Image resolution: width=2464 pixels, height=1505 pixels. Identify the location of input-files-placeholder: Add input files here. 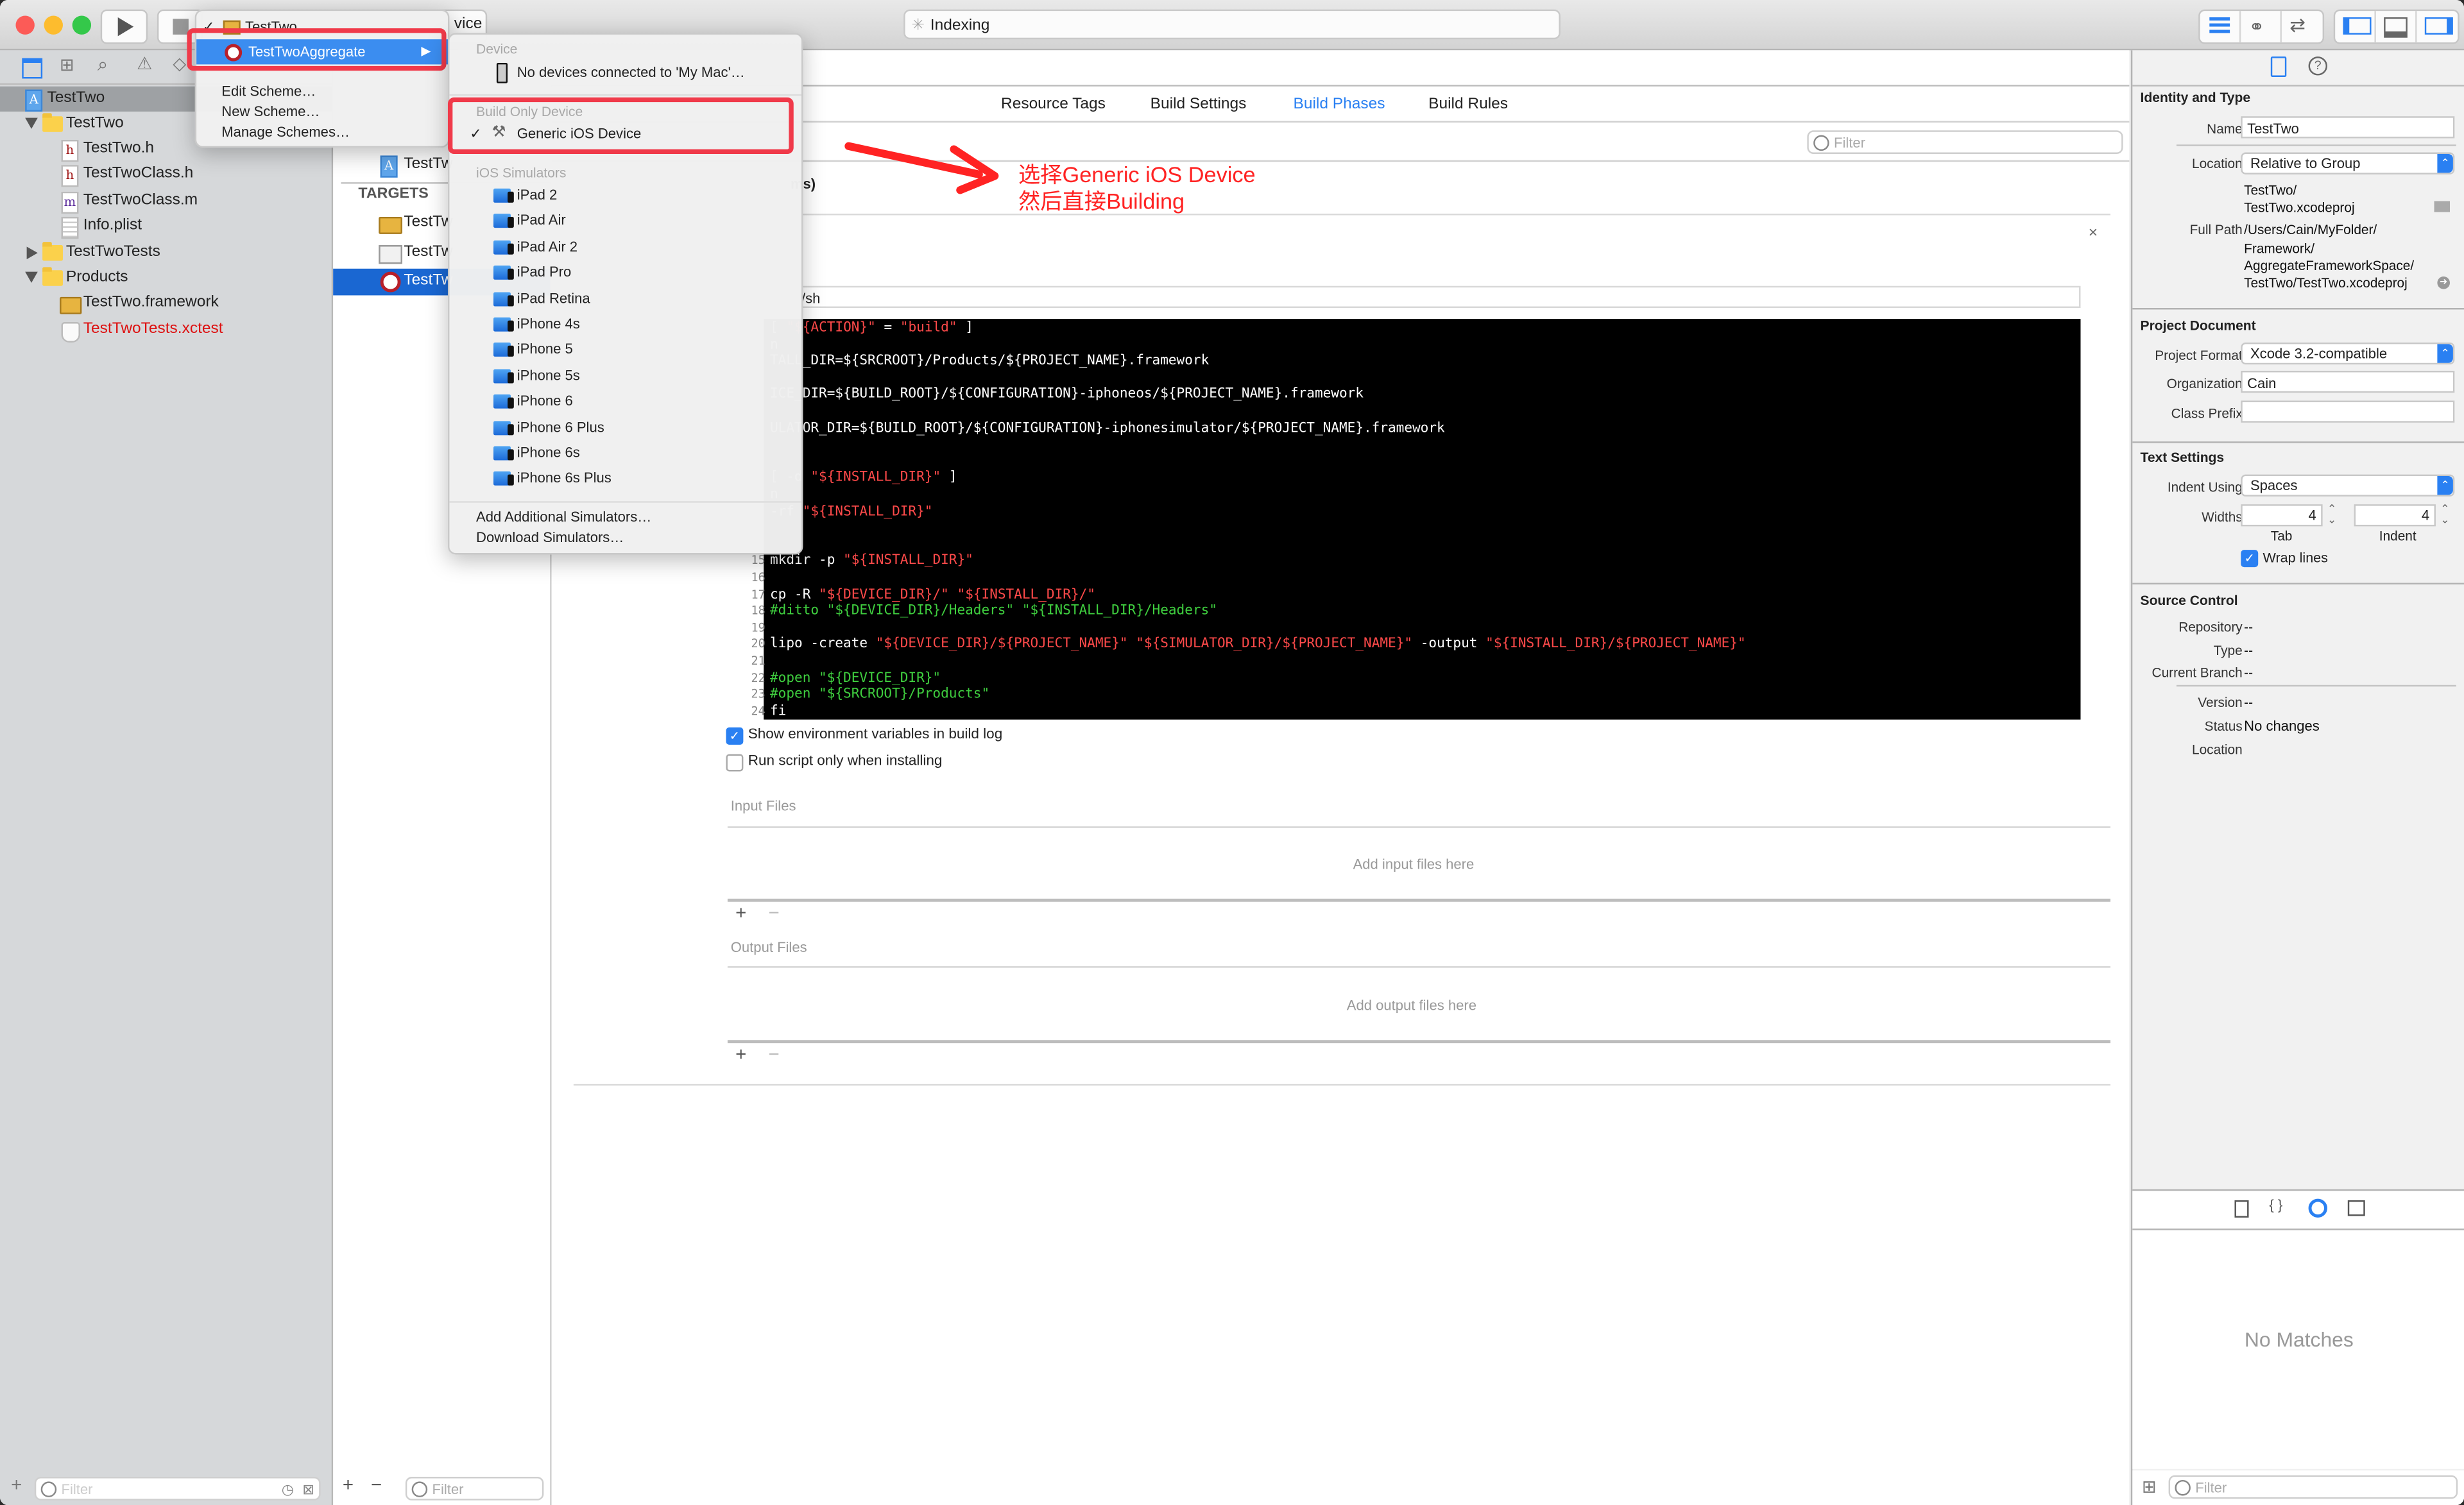
(1414, 864).